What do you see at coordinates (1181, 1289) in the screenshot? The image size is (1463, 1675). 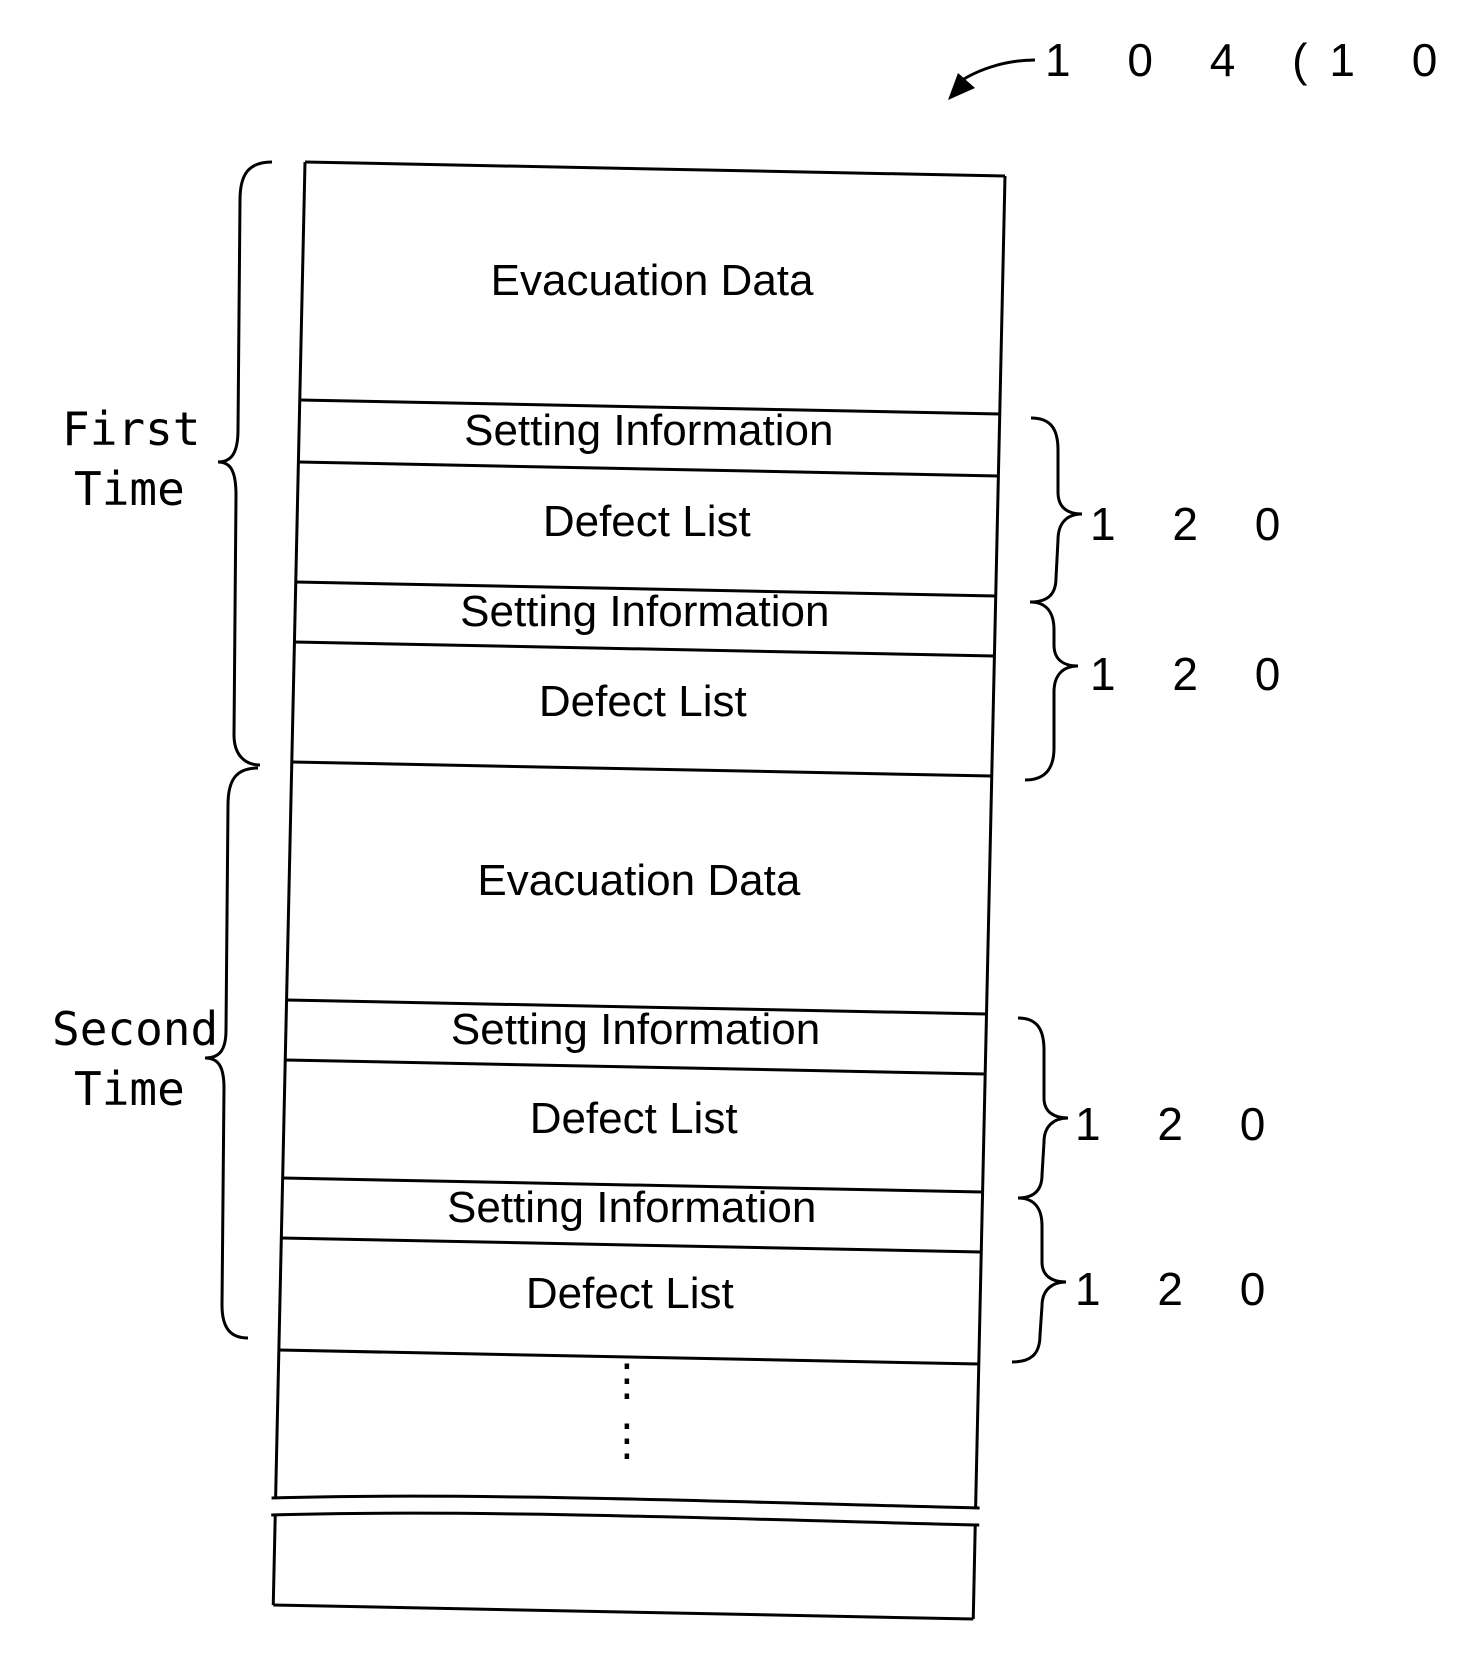 I see `record-120-label-4: 1 2 0` at bounding box center [1181, 1289].